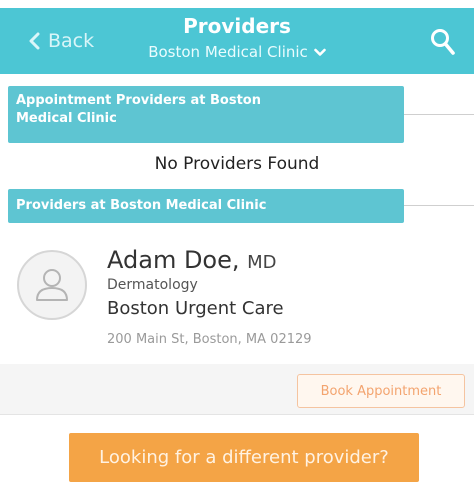 This screenshot has height=482, width=474. Describe the element at coordinates (66, 118) in the screenshot. I see `appointment-providers-title-line2: Medical Clinic` at that location.